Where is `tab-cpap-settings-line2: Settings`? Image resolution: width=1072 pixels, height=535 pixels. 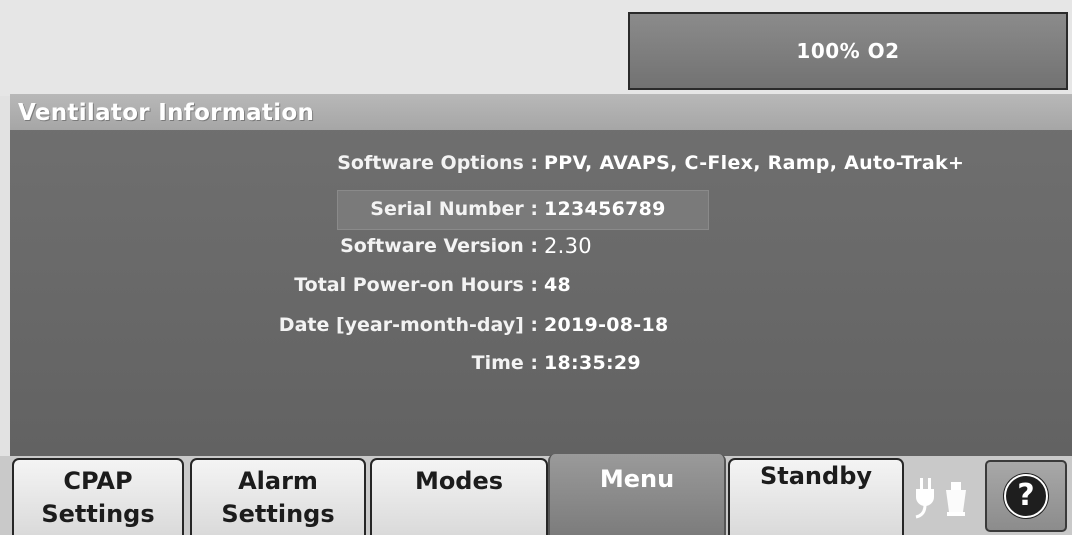 tab-cpap-settings-line2: Settings is located at coordinates (98, 514).